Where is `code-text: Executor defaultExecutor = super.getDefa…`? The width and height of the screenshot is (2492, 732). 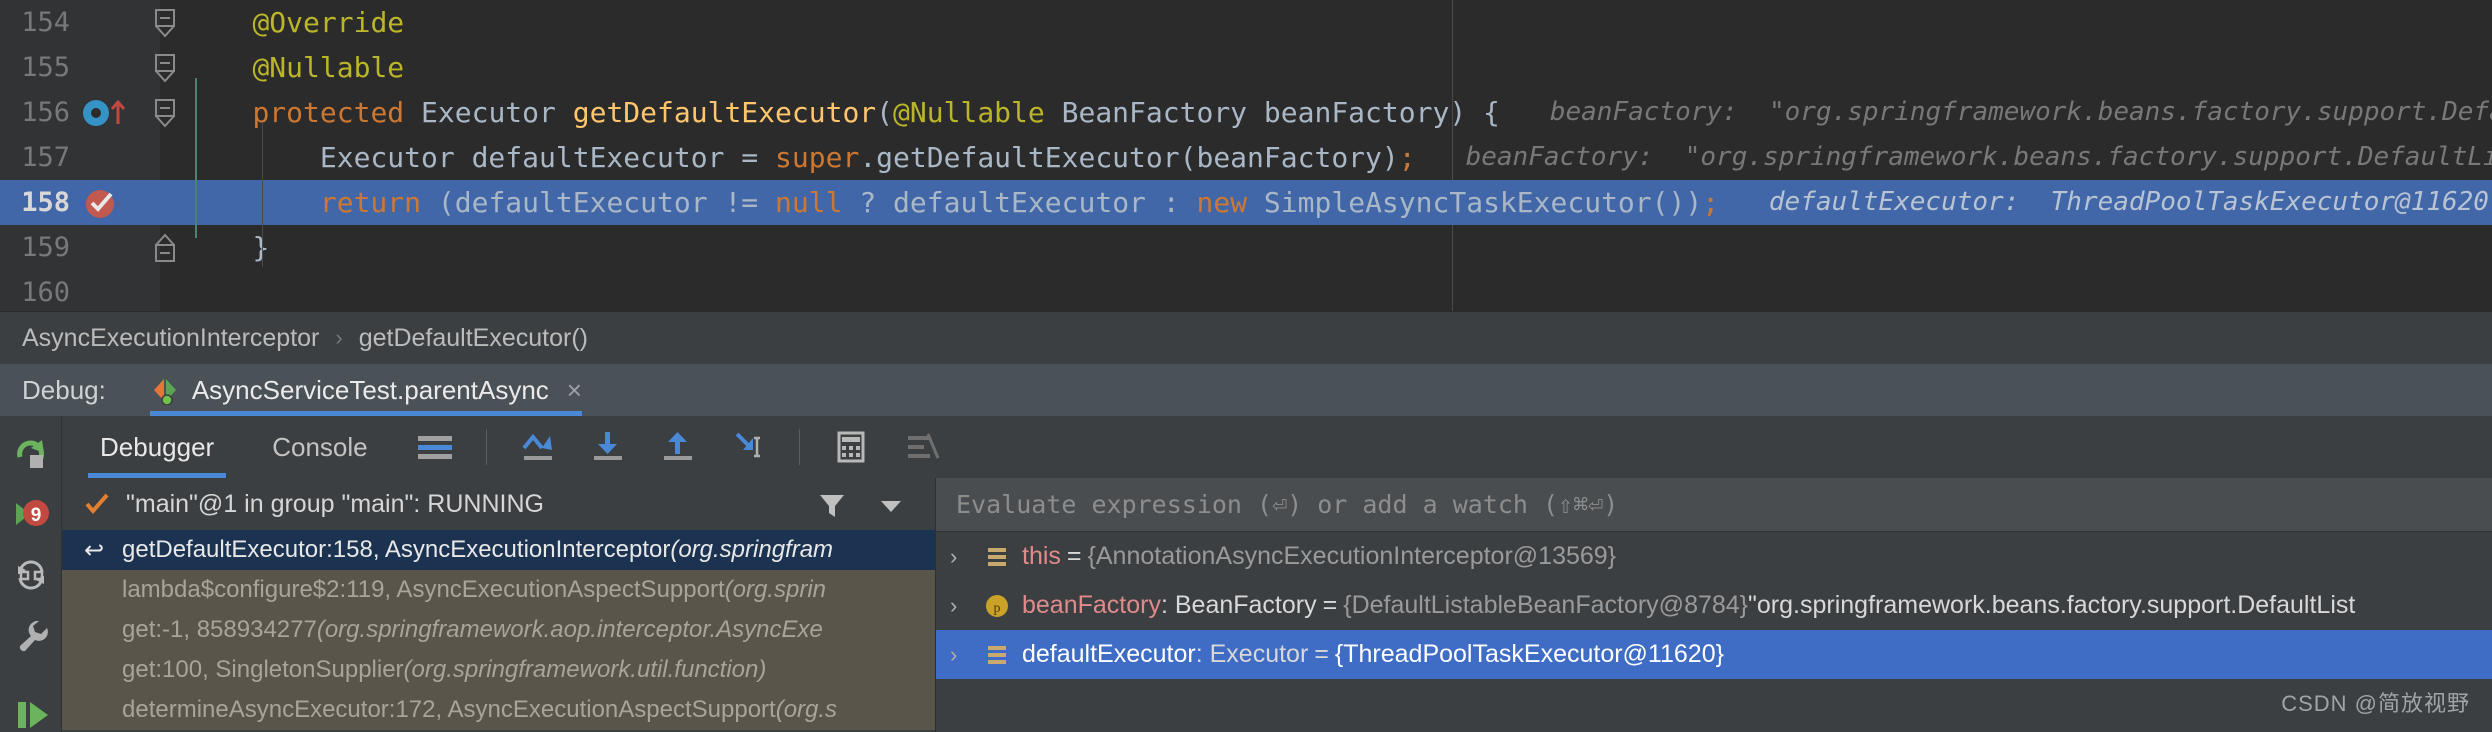
code-text: Executor defaultExecutor = super.getDefa… is located at coordinates (867, 157).